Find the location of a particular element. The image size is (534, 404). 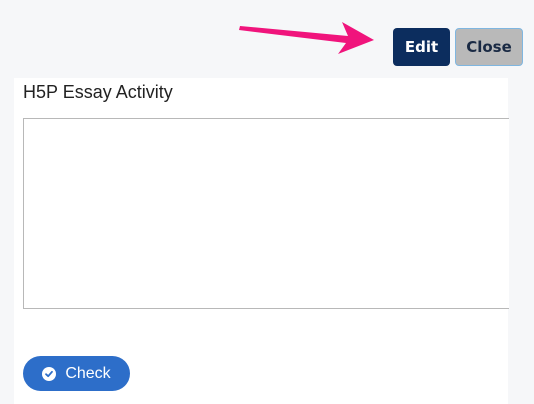

close-button: Close is located at coordinates (489, 47).